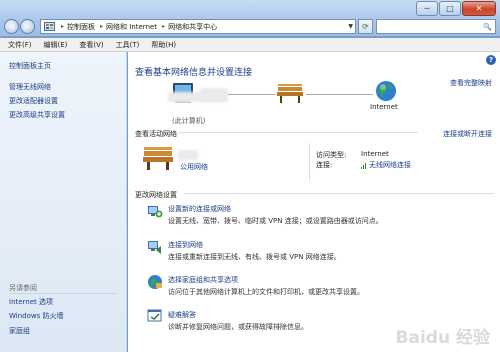 The image size is (500, 352). I want to click on connection-value: 无线网络连接, so click(390, 165).